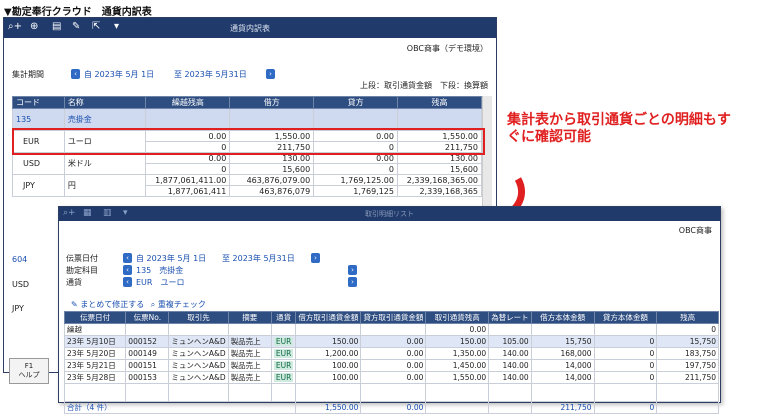 The image size is (777, 414). What do you see at coordinates (159, 270) in the screenshot?
I see `account-value: 135 売掛金` at bounding box center [159, 270].